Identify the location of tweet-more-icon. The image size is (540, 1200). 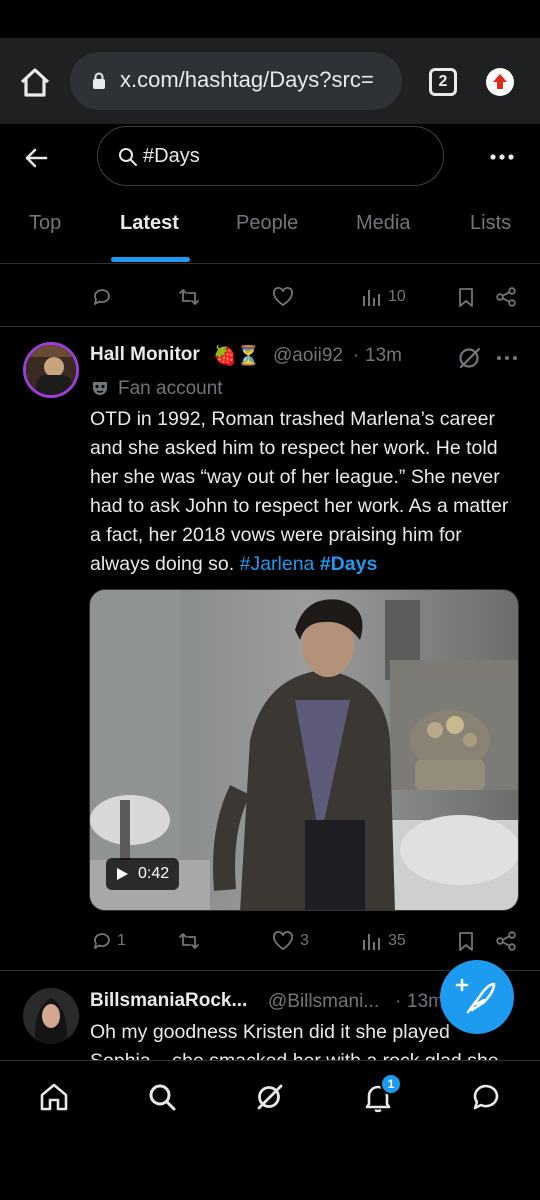
(507, 358).